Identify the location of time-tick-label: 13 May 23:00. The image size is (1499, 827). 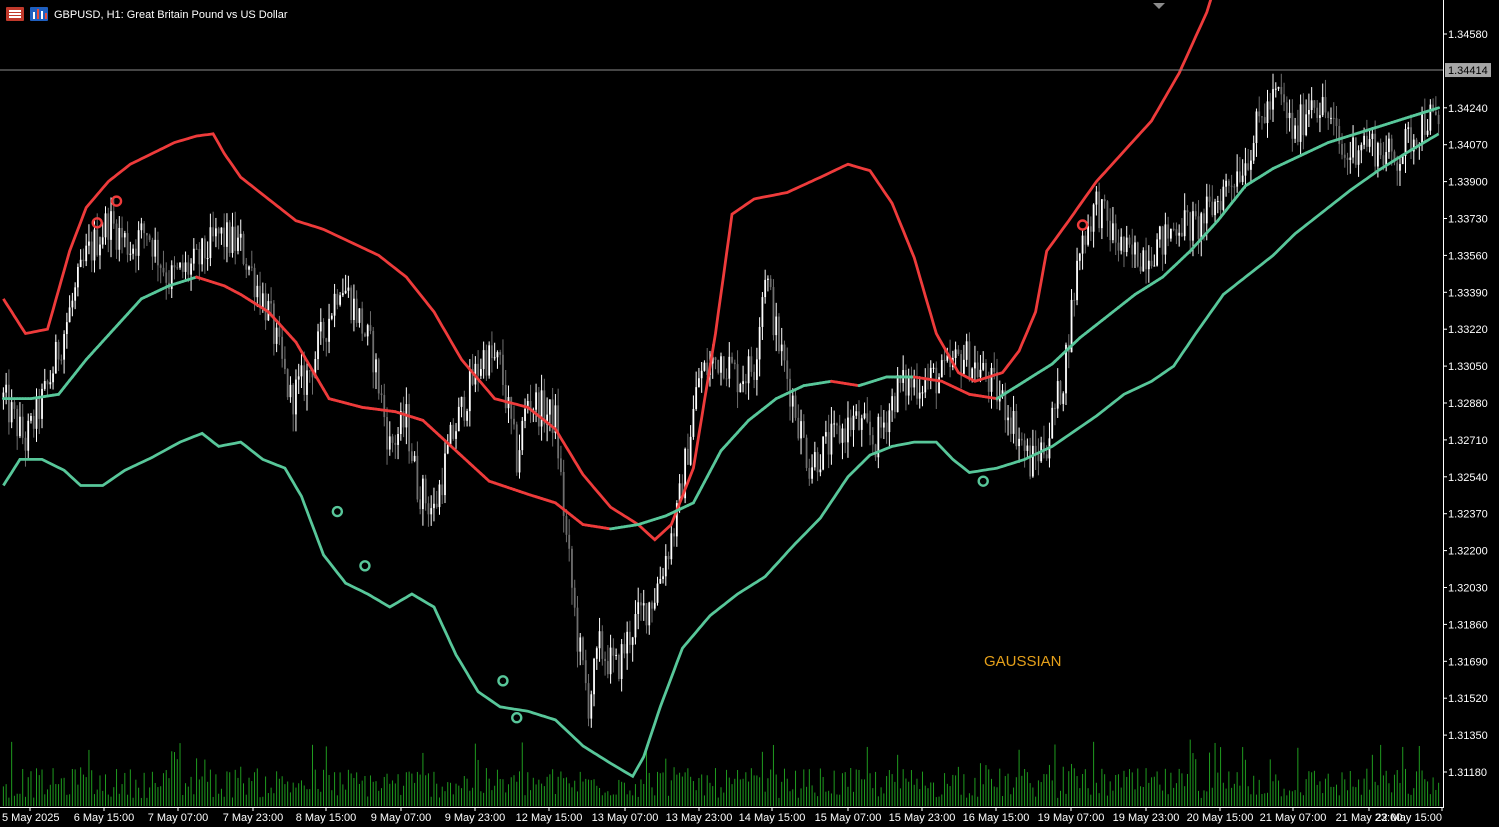
(699, 818).